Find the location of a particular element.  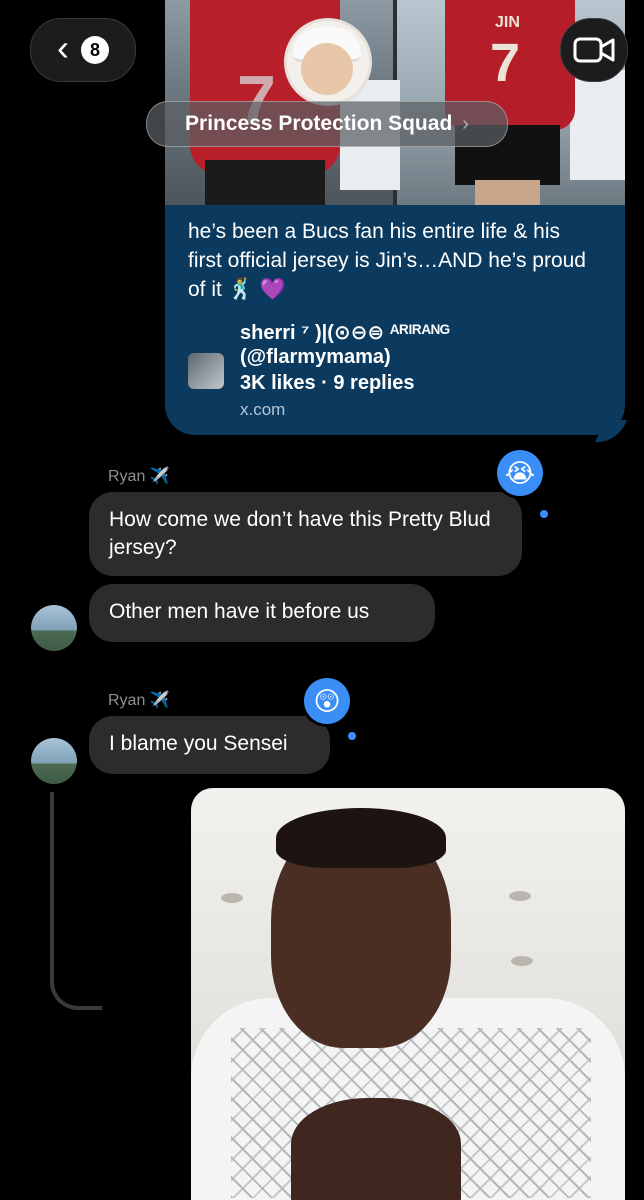

group-name-pill: Princess Protection Squad › is located at coordinates (327, 124).